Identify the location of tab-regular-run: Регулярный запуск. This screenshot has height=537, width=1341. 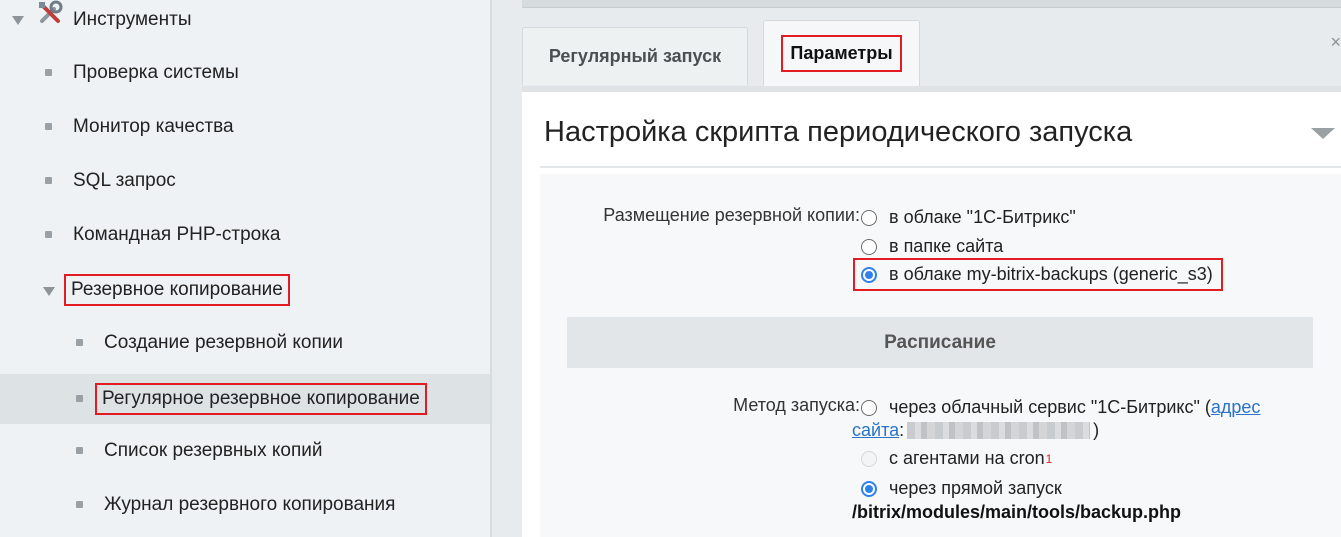
(635, 56).